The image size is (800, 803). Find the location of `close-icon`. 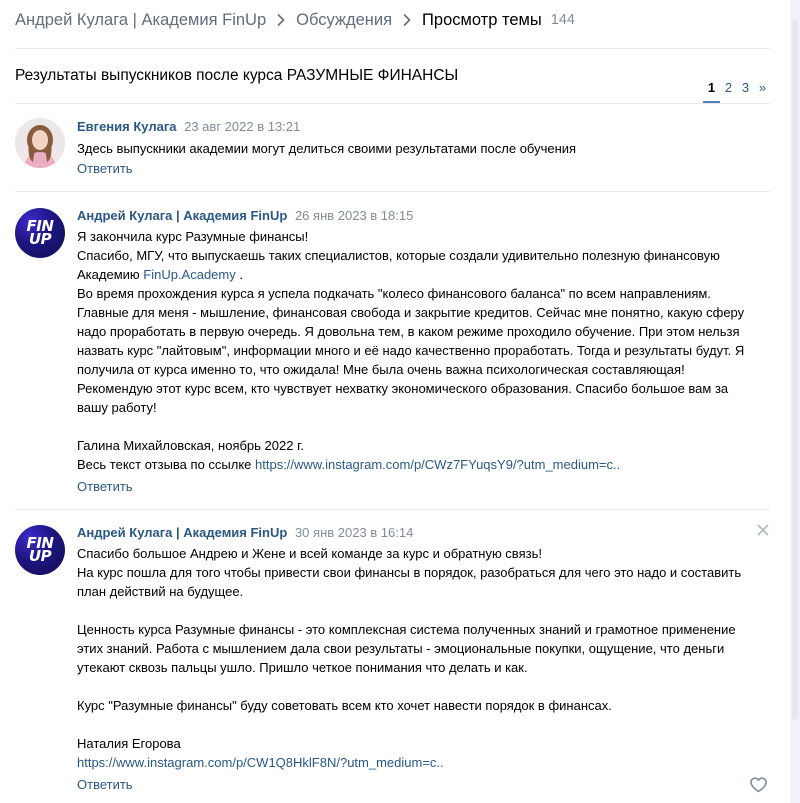

close-icon is located at coordinates (763, 530).